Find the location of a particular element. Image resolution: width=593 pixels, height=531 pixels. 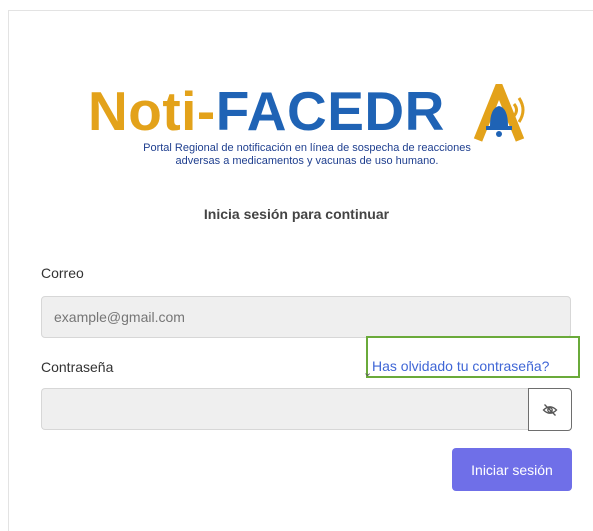

forgot-password-link: Has olvidado tu contraseña? is located at coordinates (460, 366).